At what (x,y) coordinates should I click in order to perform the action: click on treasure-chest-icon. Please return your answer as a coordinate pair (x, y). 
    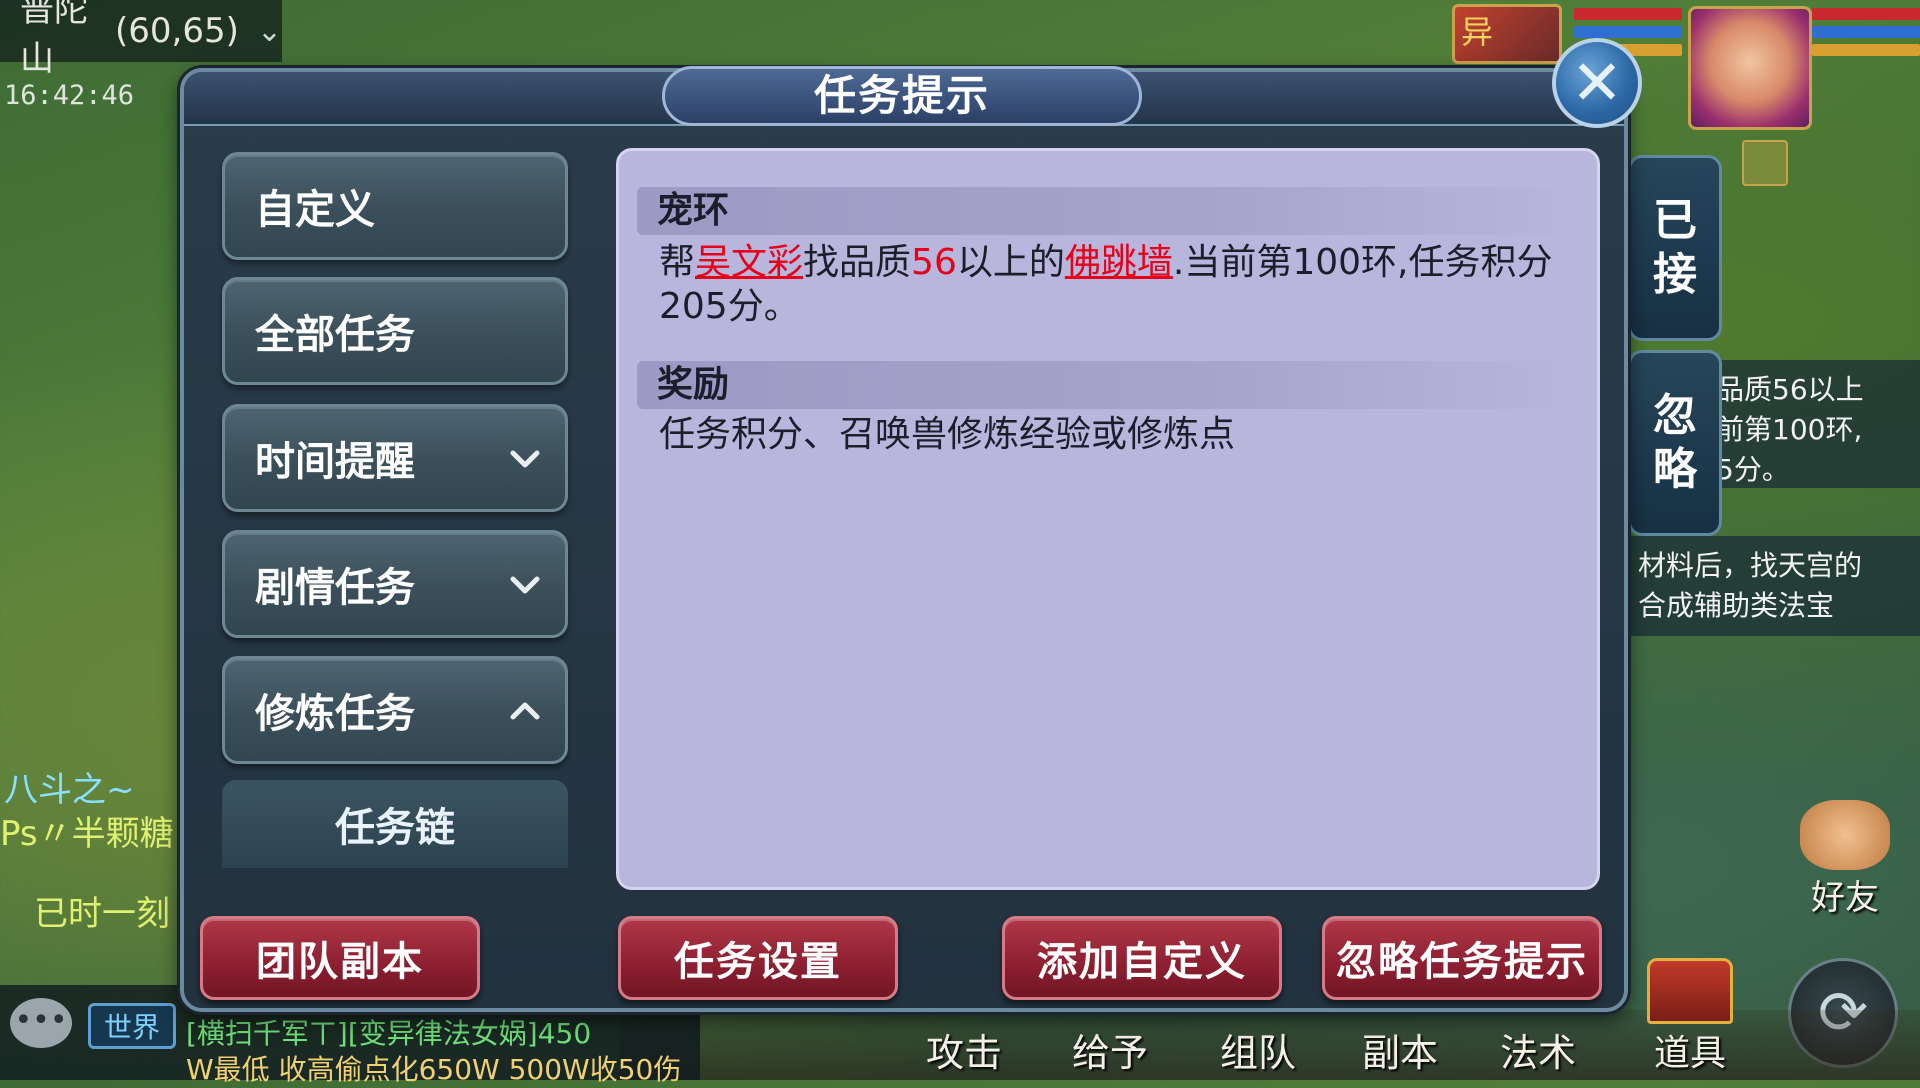
    Looking at the image, I should click on (1690, 991).